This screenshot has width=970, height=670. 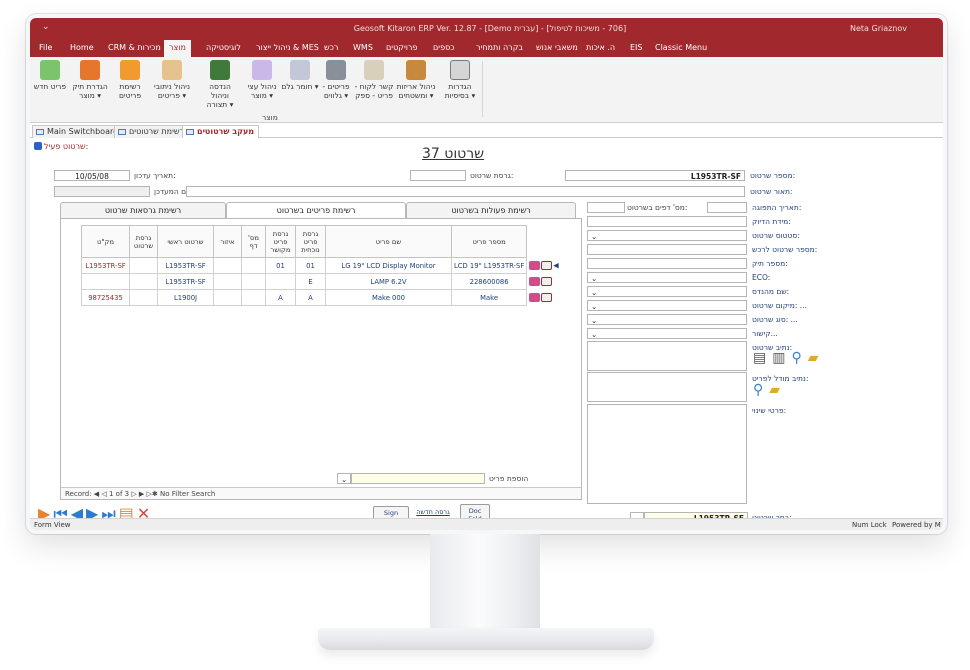 What do you see at coordinates (105, 265) in the screenshot?
I see `cell-sku: L1953TR-SF` at bounding box center [105, 265].